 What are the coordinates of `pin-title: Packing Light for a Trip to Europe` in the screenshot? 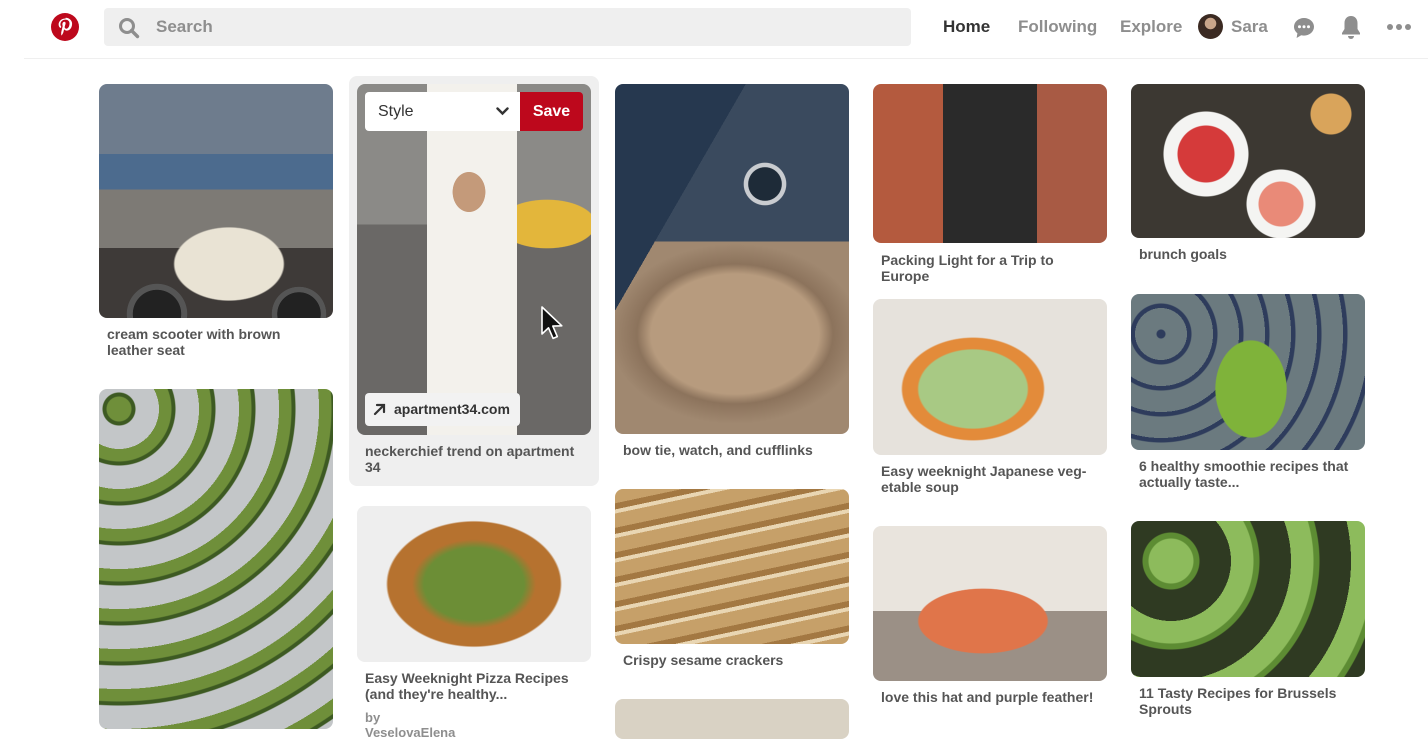 It's located at (967, 268).